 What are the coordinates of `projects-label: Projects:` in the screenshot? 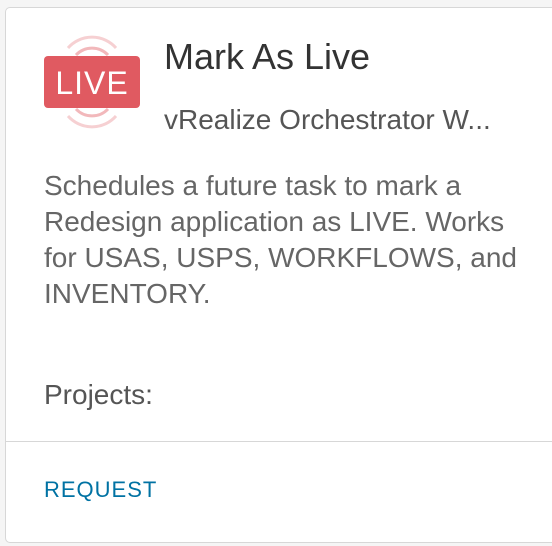 It's located at (98, 394).